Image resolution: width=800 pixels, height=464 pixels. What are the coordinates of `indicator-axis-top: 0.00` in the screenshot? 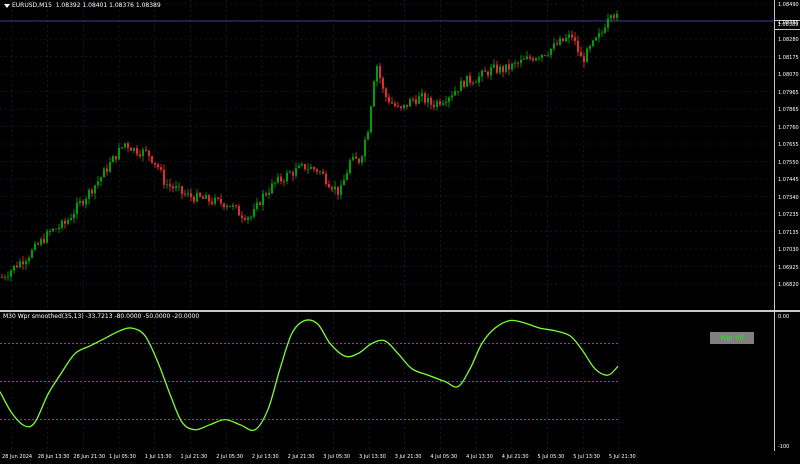 It's located at (784, 317).